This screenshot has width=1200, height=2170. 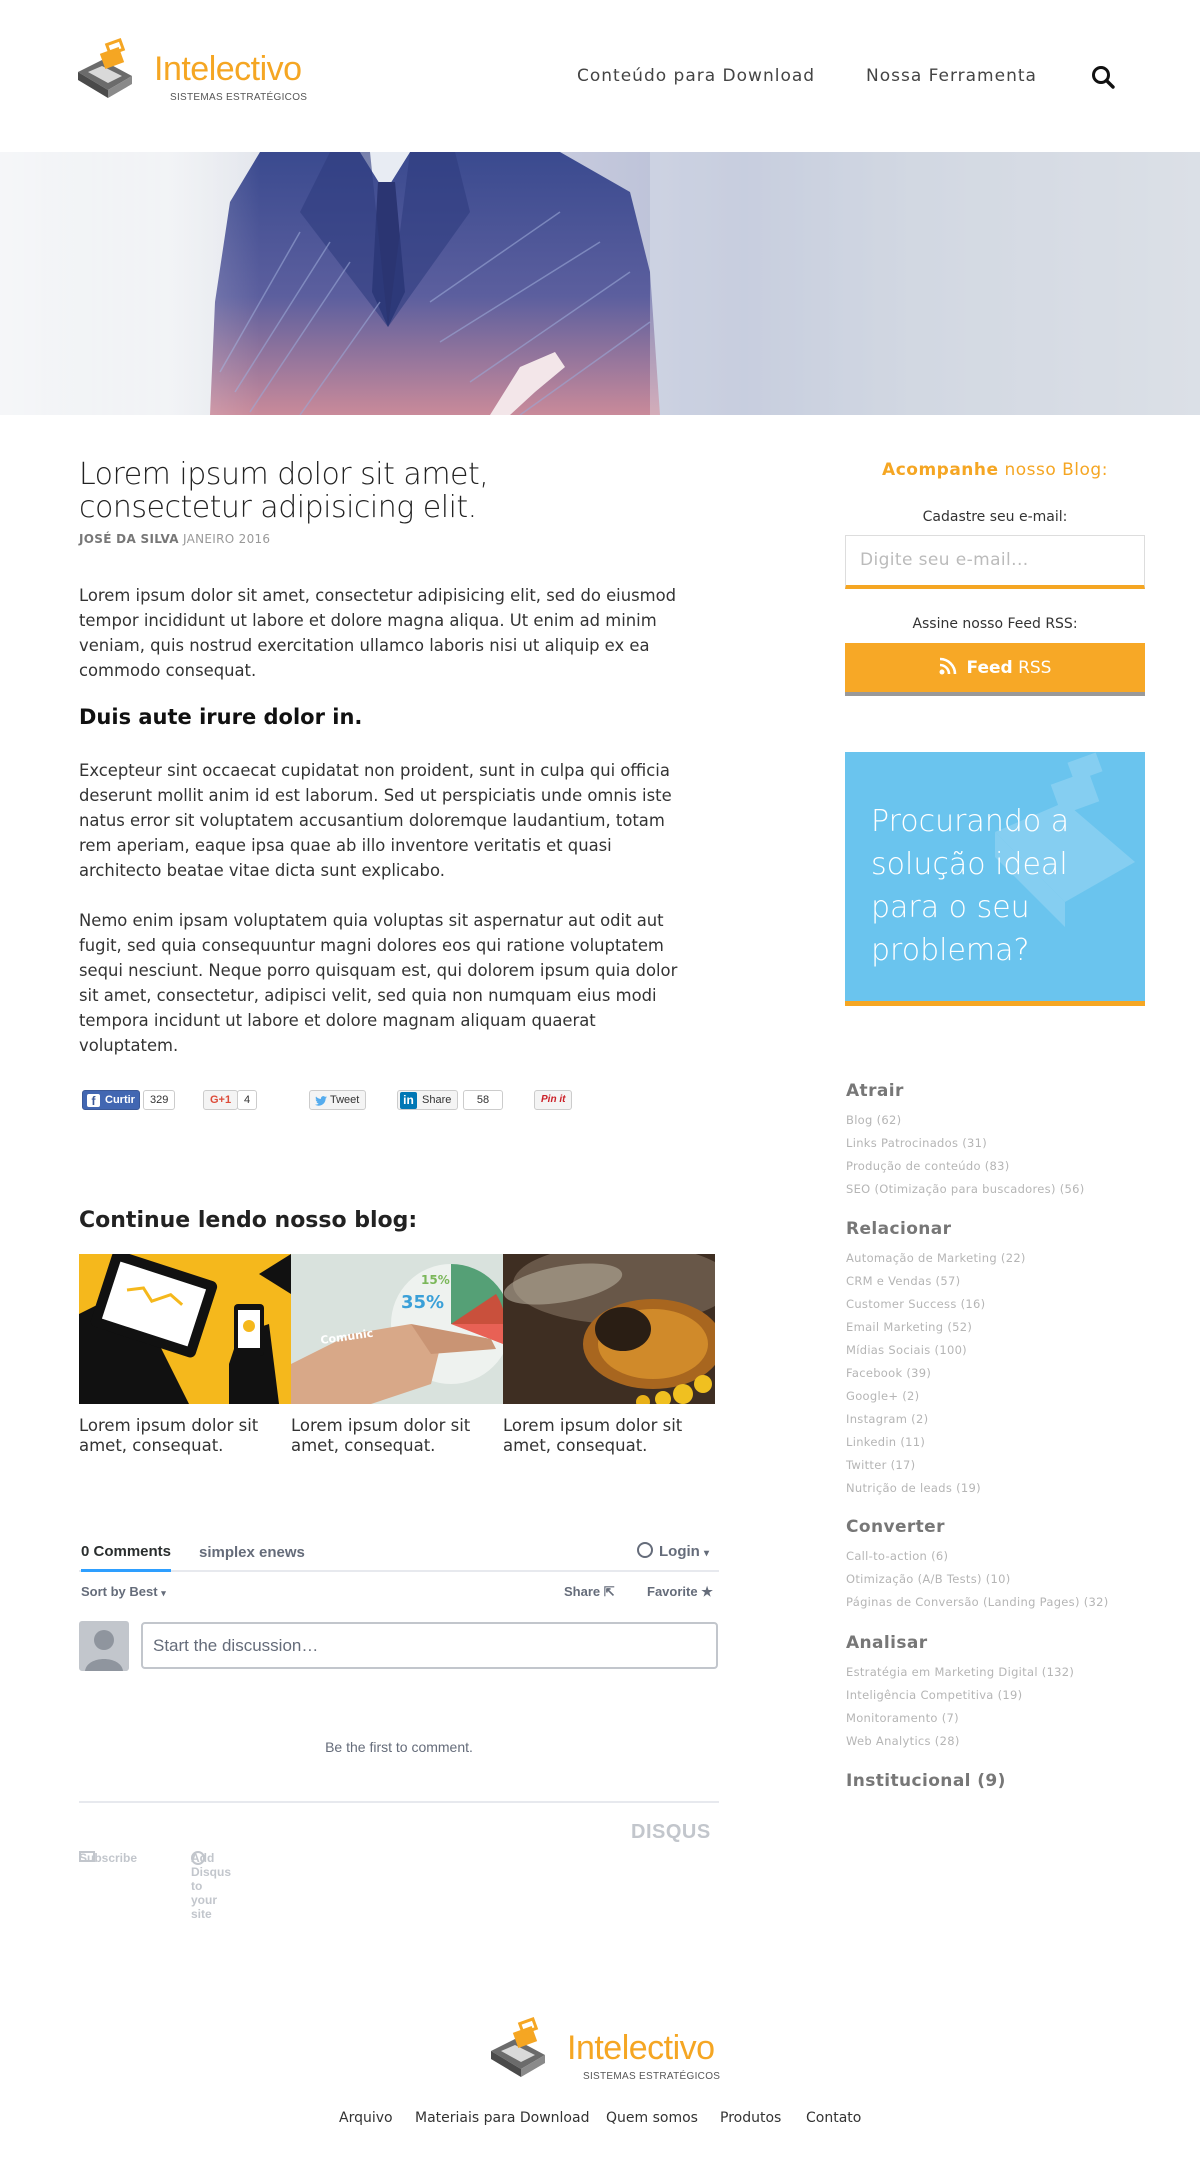 I want to click on article-author: JOSÉ DA SILVA, so click(x=129, y=539).